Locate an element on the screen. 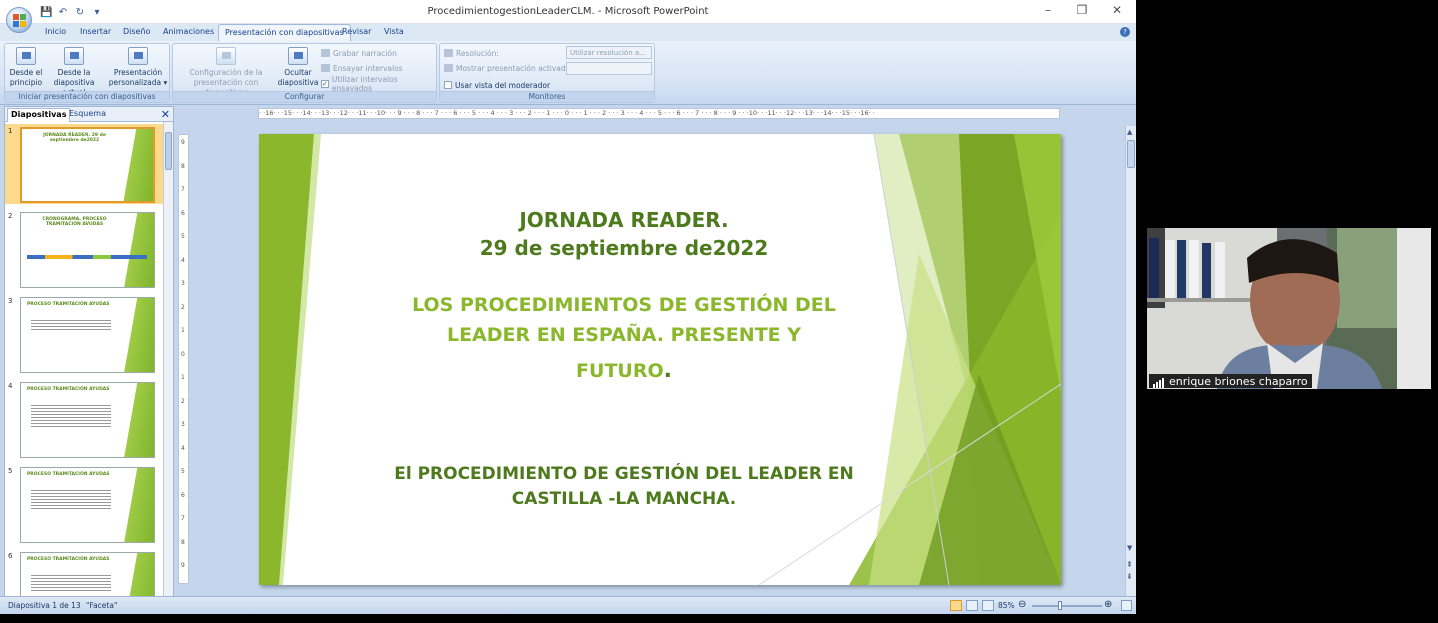  personalizada-label-2: personalizada is located at coordinates (135, 82).